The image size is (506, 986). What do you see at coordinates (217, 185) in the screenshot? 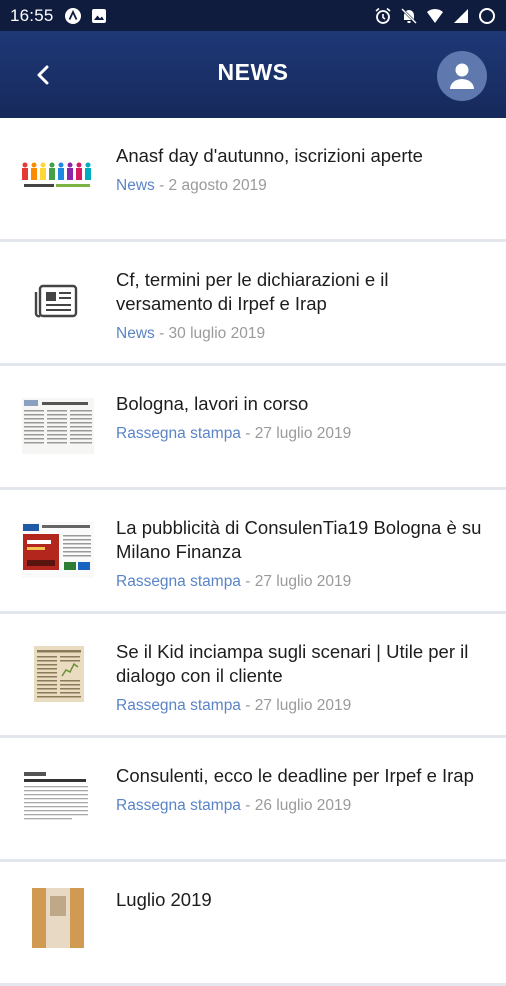
I see `news-date: 2 agosto 2019` at bounding box center [217, 185].